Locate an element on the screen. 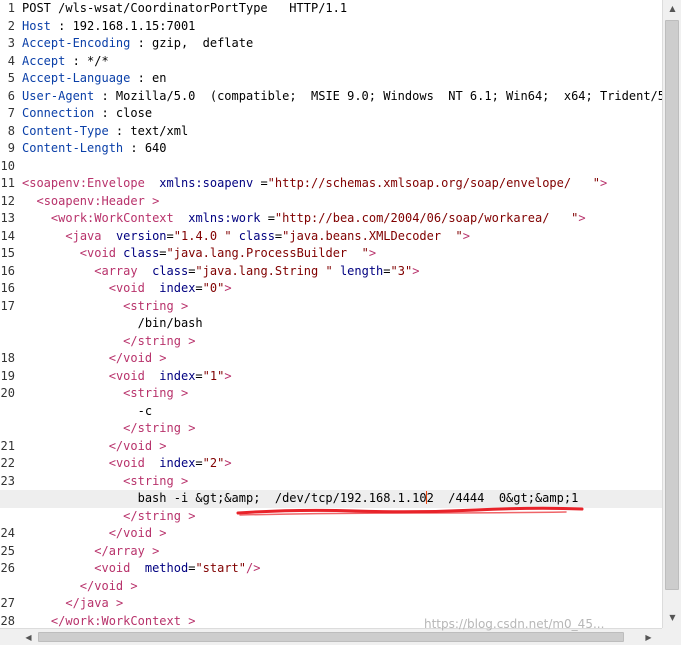 This screenshot has width=681, height=645. code-line: 20 <string > is located at coordinates (331, 394).